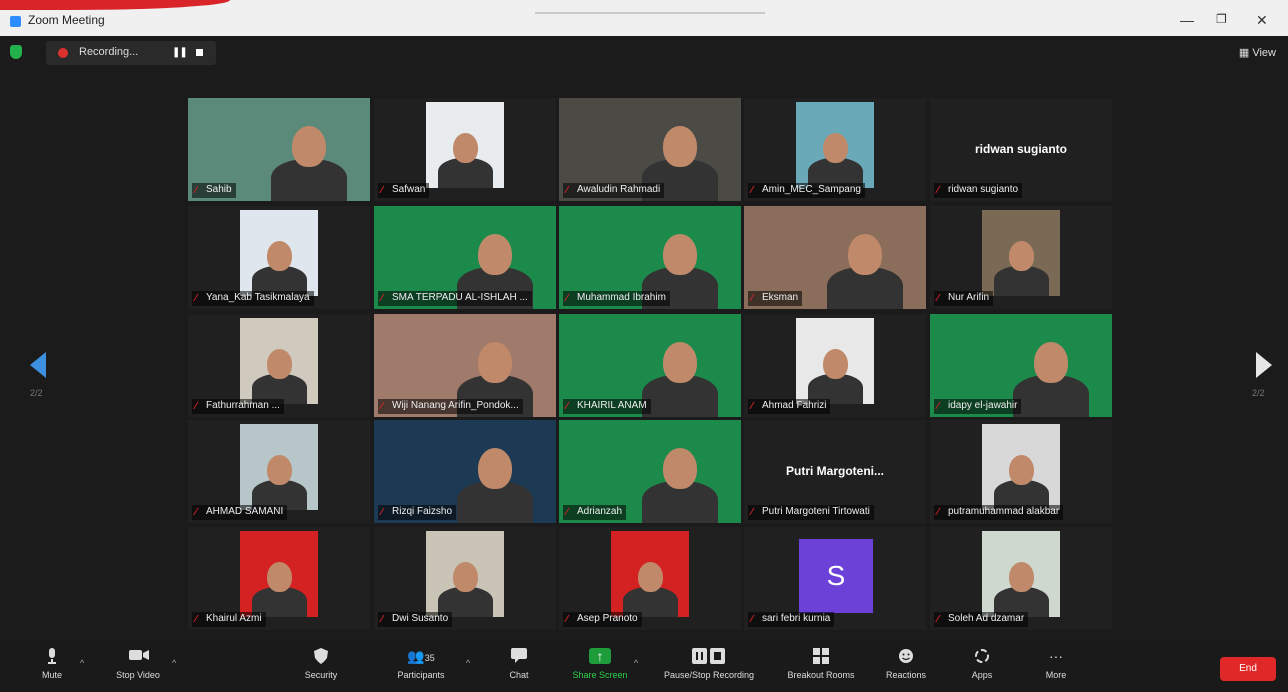 The height and width of the screenshot is (692, 1288). Describe the element at coordinates (811, 512) in the screenshot. I see `participant-name-label: ⁄ Putri Margoteni Tirtowati` at that location.